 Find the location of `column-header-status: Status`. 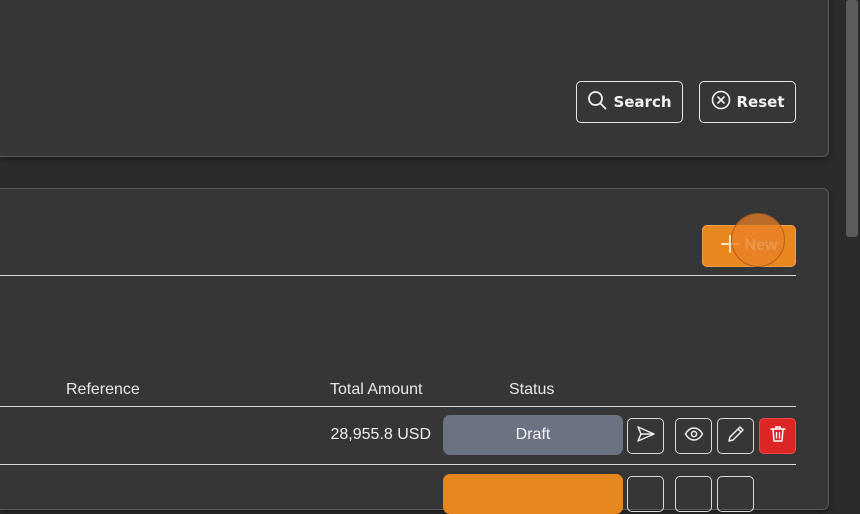

column-header-status: Status is located at coordinates (531, 390).